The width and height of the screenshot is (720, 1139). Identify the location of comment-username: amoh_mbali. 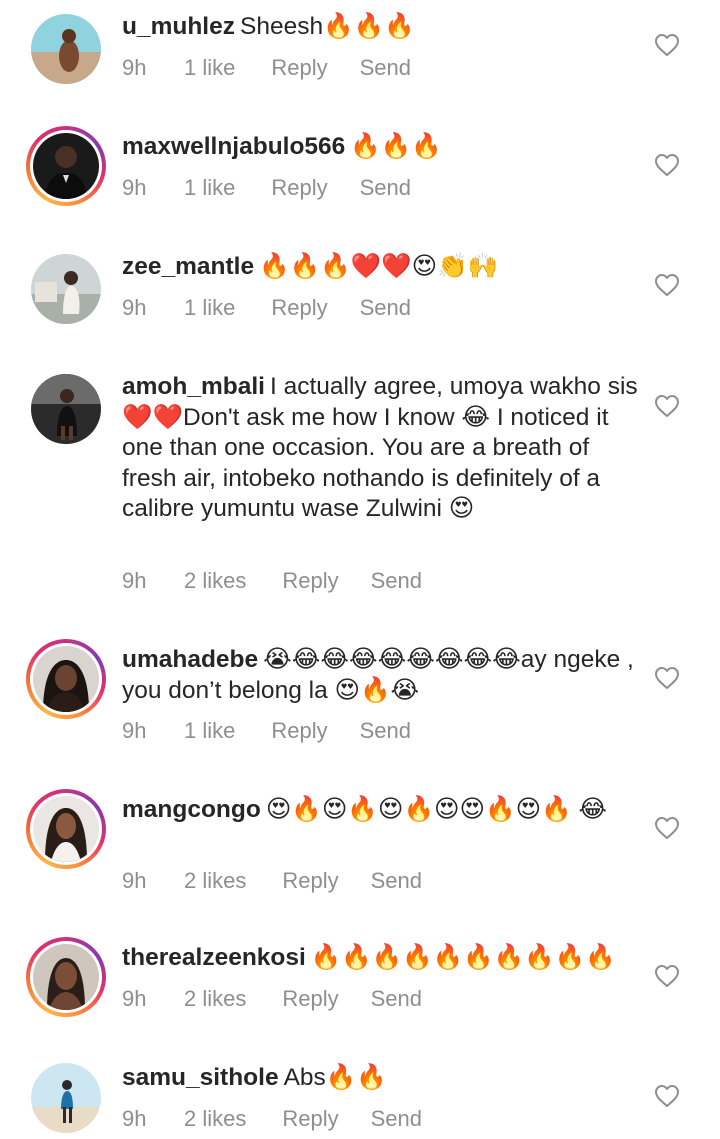
(193, 386).